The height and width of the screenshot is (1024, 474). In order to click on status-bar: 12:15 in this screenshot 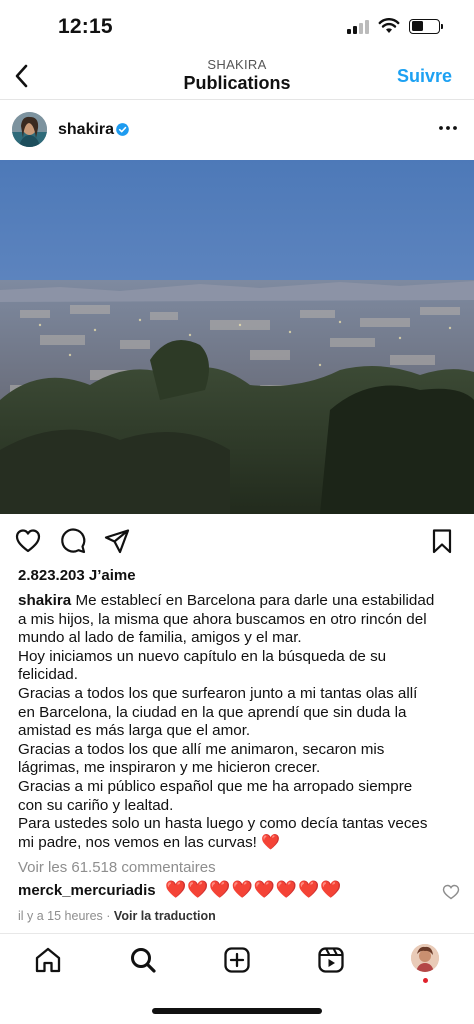, I will do `click(237, 26)`.